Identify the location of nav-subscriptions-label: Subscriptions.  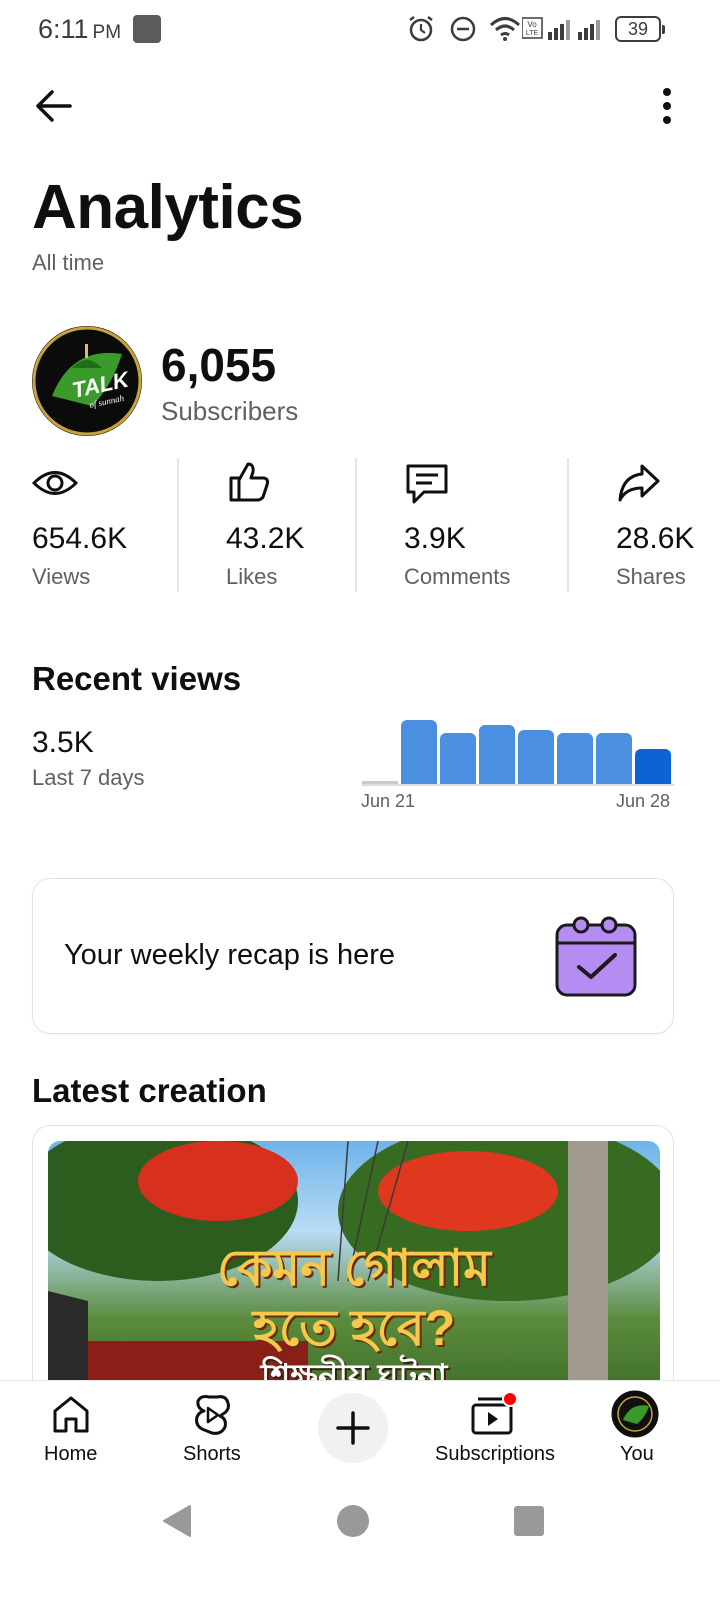
(495, 1454).